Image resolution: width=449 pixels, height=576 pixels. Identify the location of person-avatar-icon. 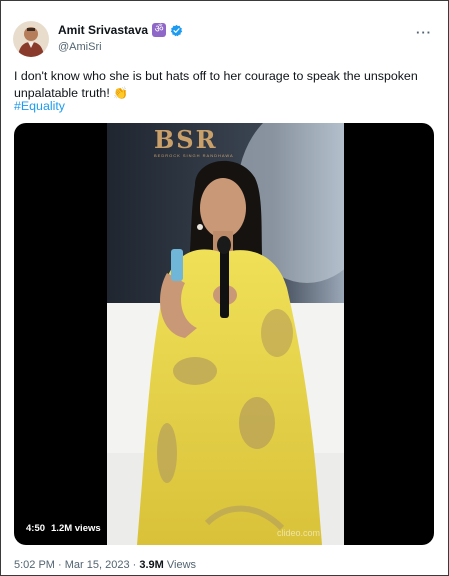
(31, 39).